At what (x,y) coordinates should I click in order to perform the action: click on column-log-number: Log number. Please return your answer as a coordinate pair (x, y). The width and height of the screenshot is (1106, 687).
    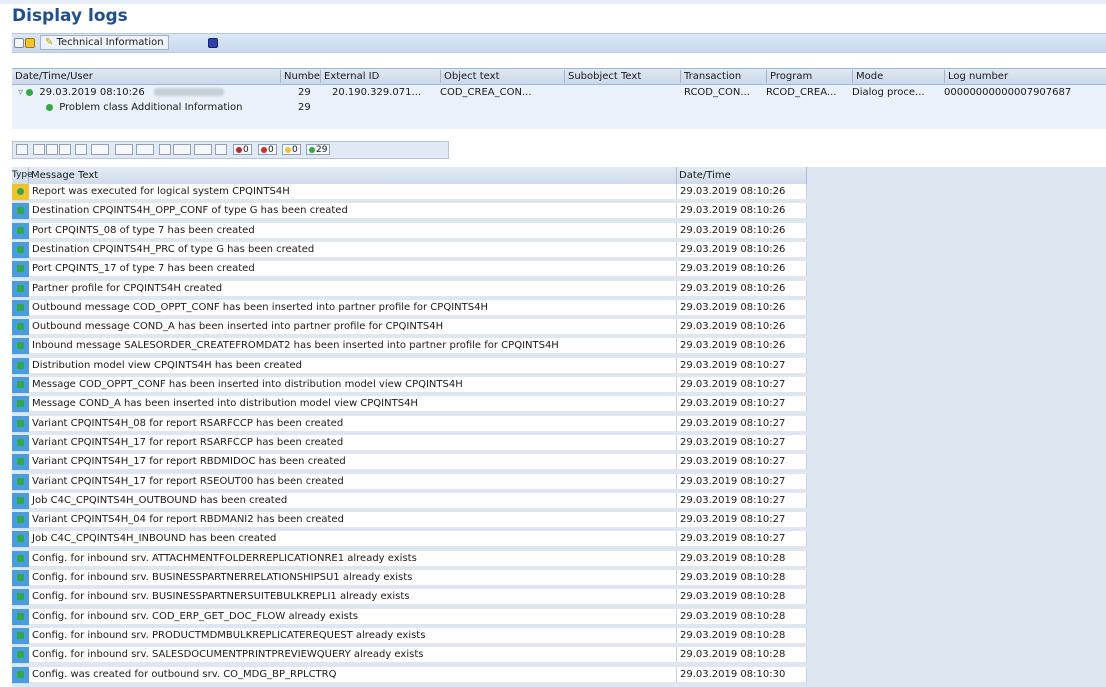
    Looking at the image, I should click on (1025, 76).